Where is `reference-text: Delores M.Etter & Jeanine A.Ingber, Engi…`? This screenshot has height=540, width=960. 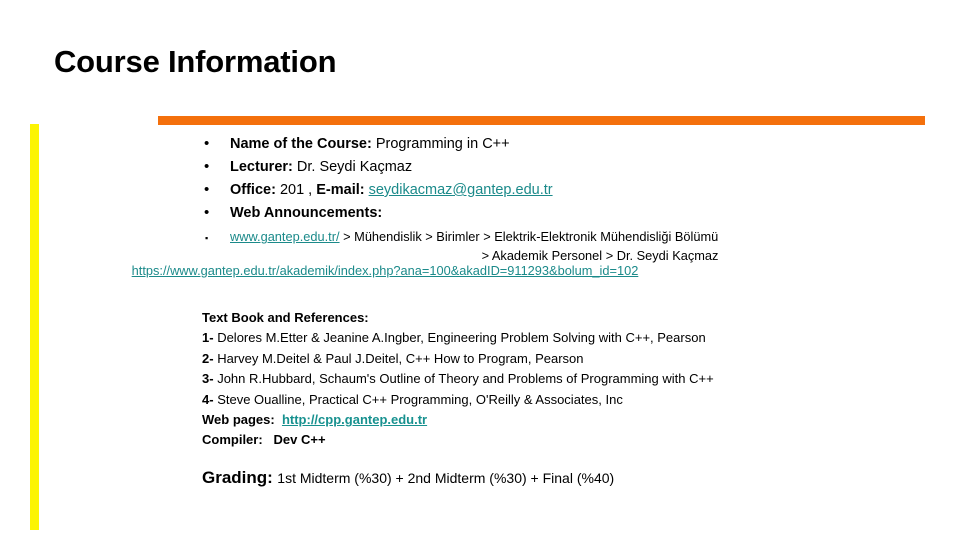
reference-text: Delores M.Etter & Jeanine A.Ingber, Engi… is located at coordinates (461, 338).